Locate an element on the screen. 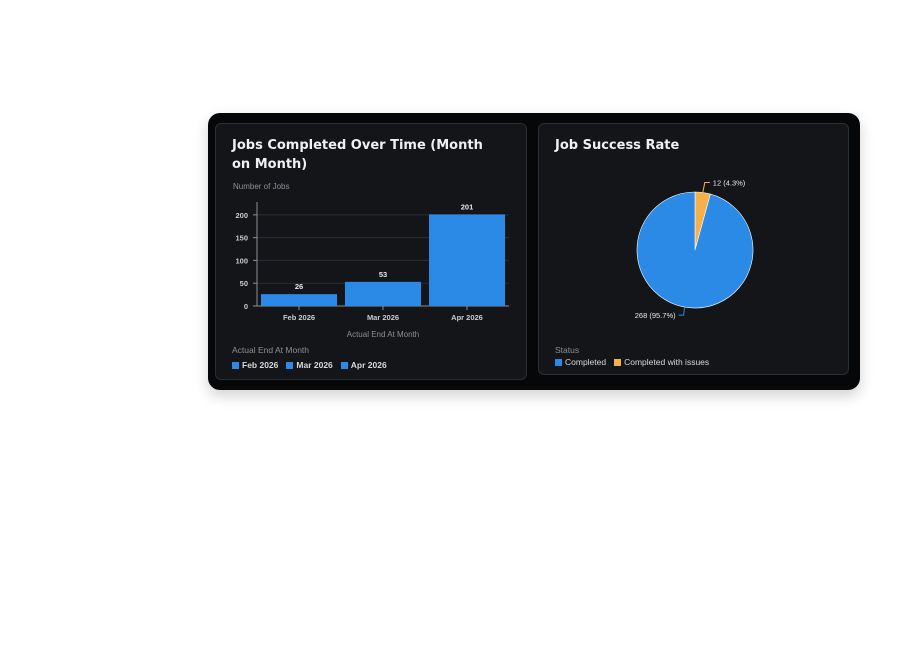 The height and width of the screenshot is (669, 911). y-tick-label: 100 is located at coordinates (241, 260).